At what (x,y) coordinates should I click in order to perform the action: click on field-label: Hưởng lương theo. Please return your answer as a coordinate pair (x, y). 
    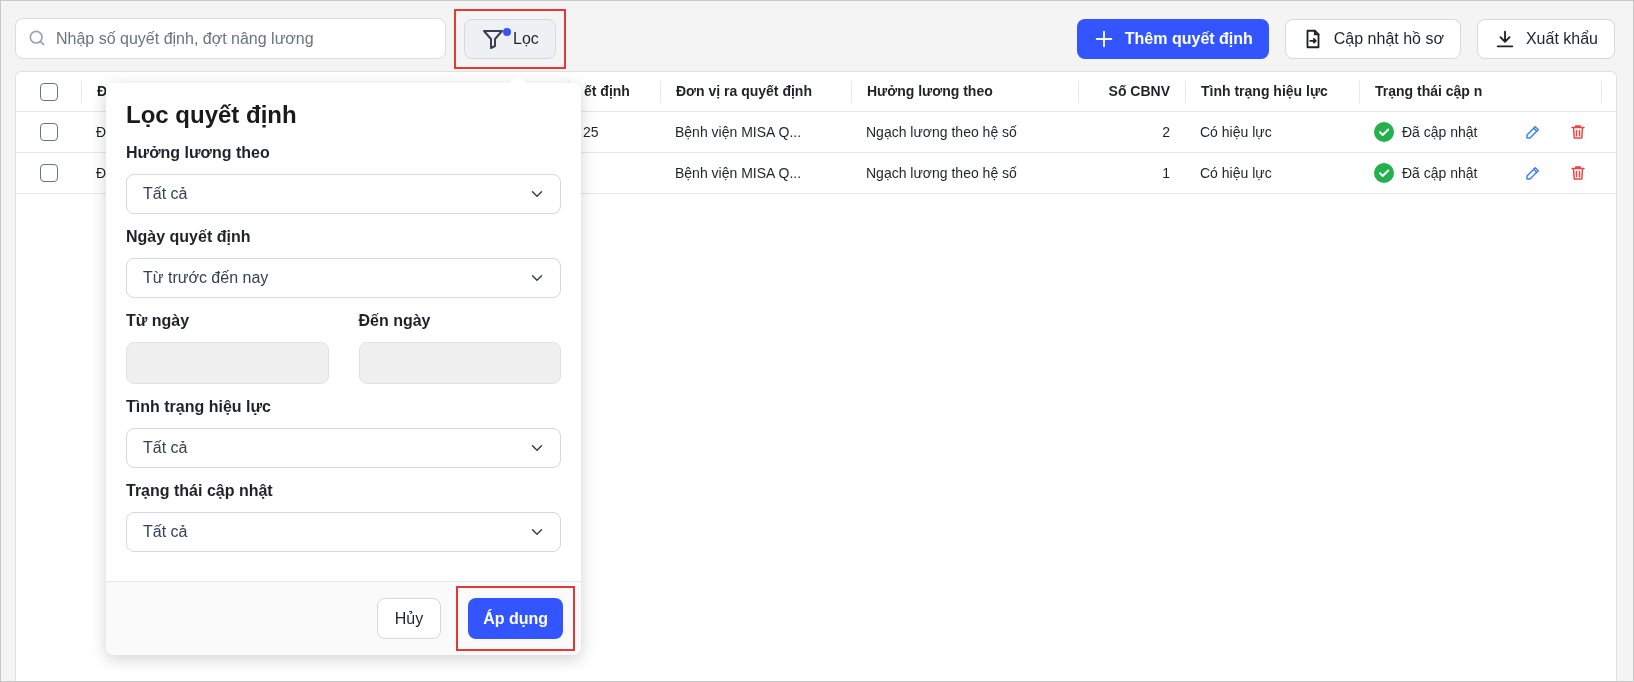
    Looking at the image, I should click on (198, 153).